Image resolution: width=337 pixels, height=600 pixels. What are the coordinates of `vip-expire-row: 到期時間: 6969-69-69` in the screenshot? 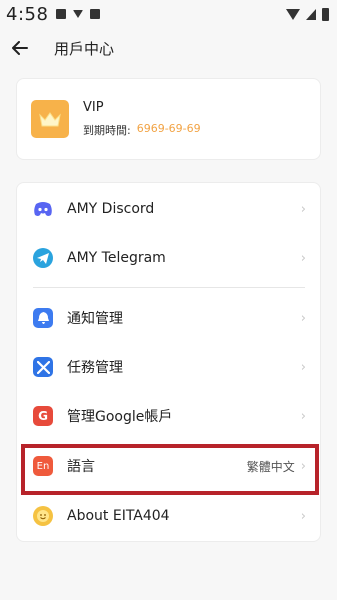 It's located at (142, 130).